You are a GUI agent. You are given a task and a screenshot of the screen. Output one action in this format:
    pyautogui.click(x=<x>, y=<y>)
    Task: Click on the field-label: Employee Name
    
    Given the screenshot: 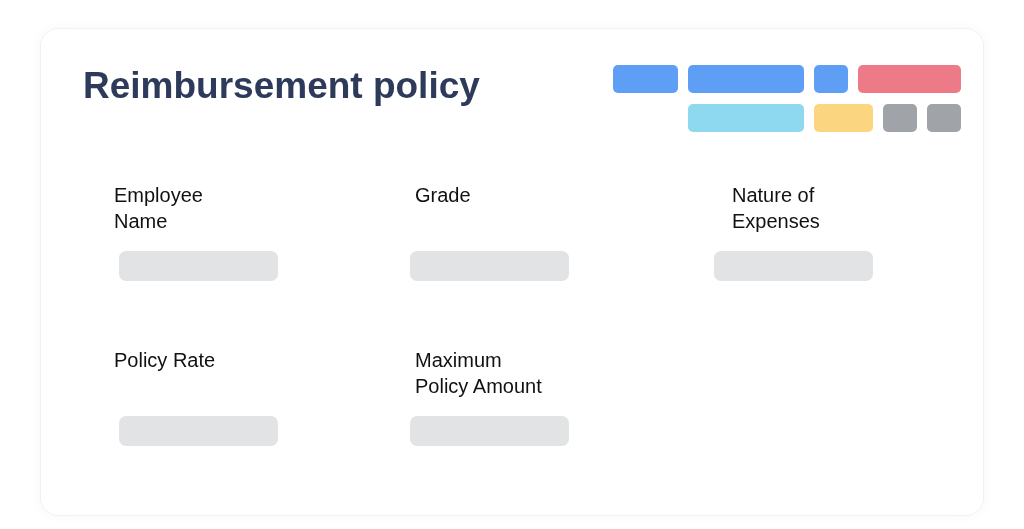 What is the action you would take?
    pyautogui.click(x=159, y=208)
    